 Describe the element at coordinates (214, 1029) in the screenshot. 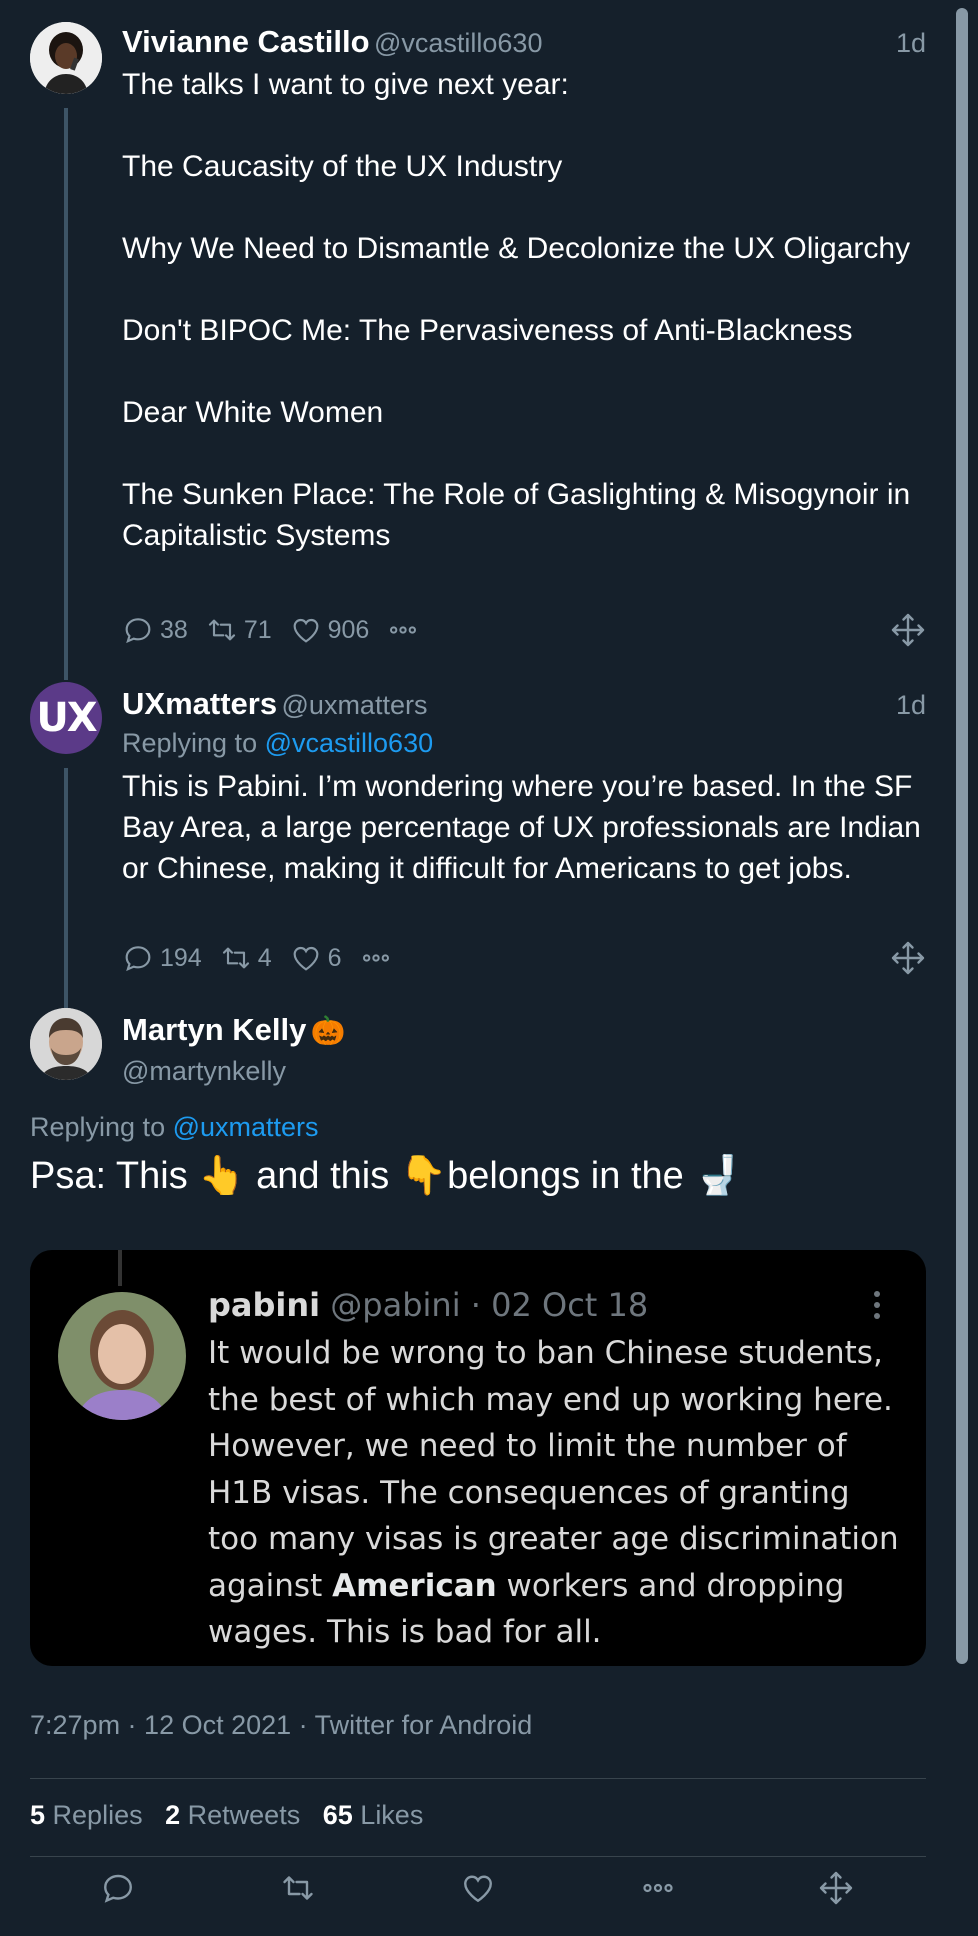

I see `author-name: Martyn Kelly` at that location.